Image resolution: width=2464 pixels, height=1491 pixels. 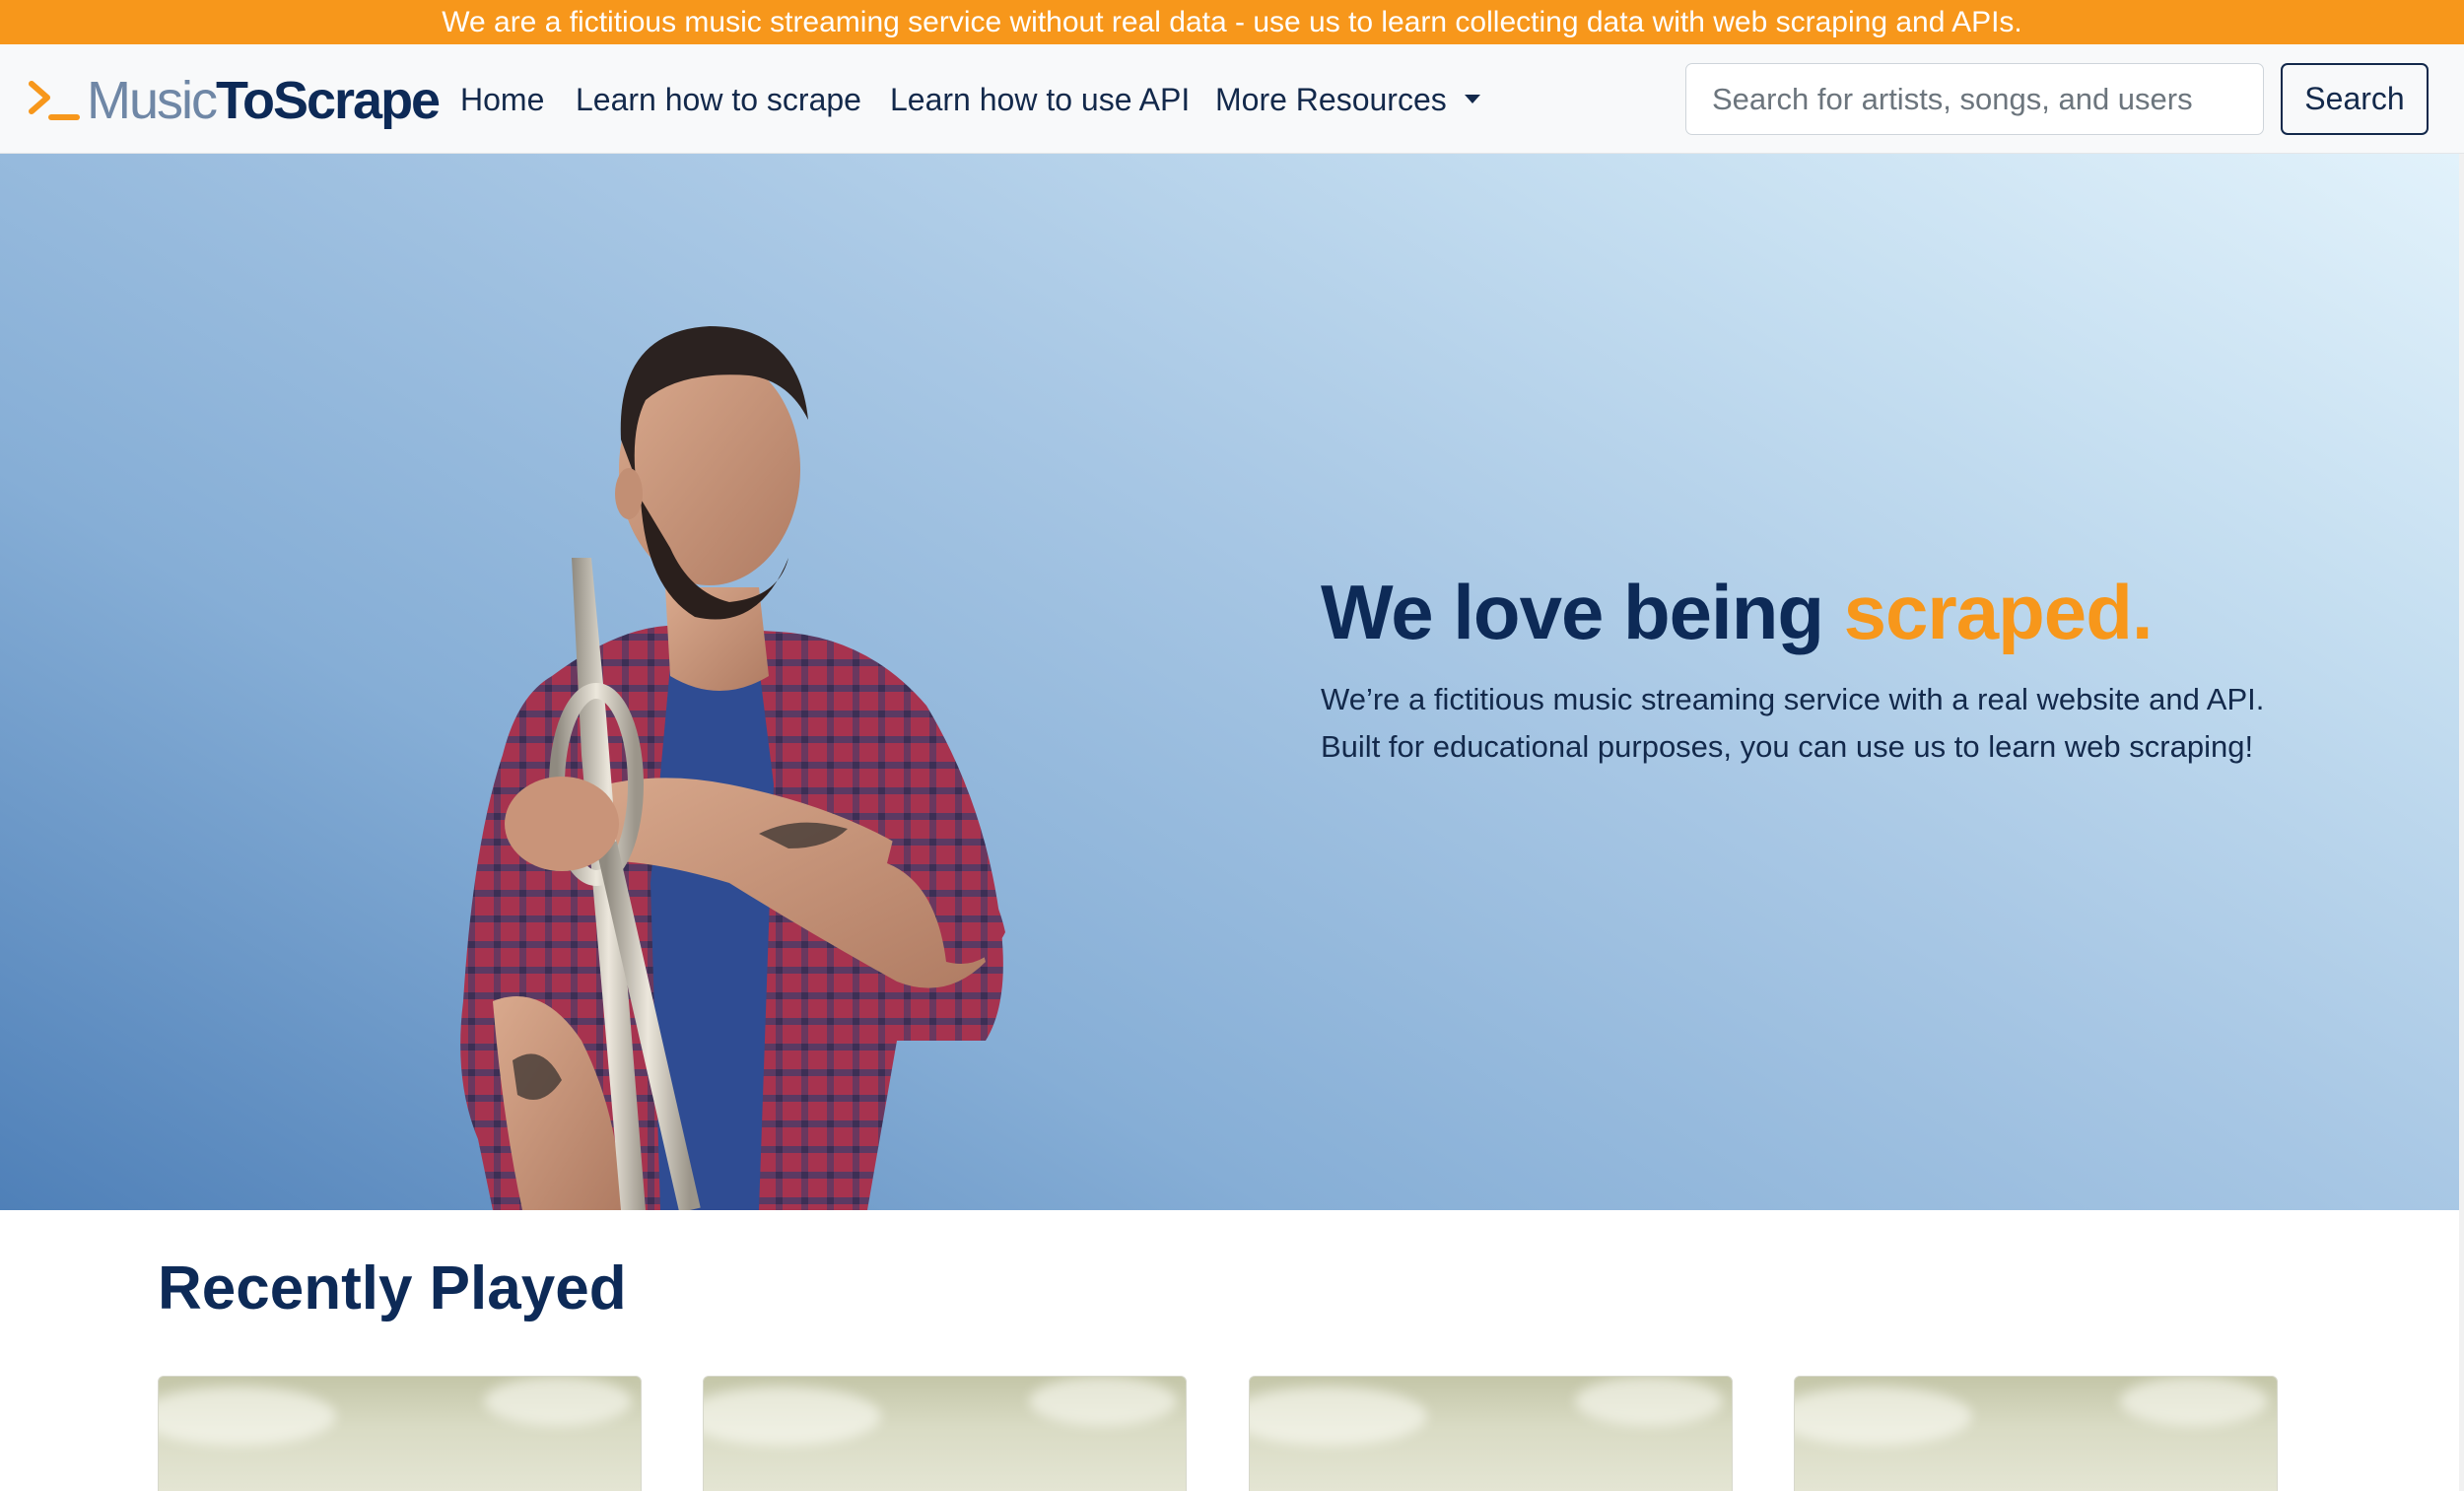 I want to click on nav-dropdown-label: More Resources, so click(x=1331, y=99).